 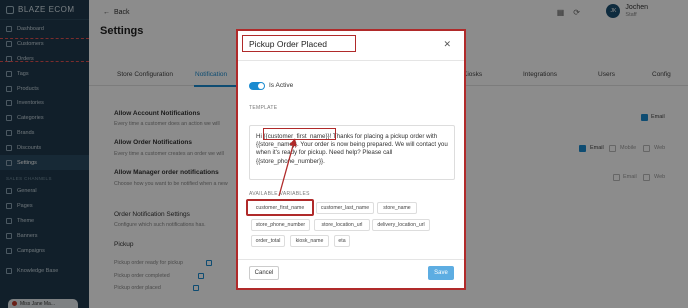 What do you see at coordinates (261, 86) in the screenshot?
I see `toggle-knob` at bounding box center [261, 86].